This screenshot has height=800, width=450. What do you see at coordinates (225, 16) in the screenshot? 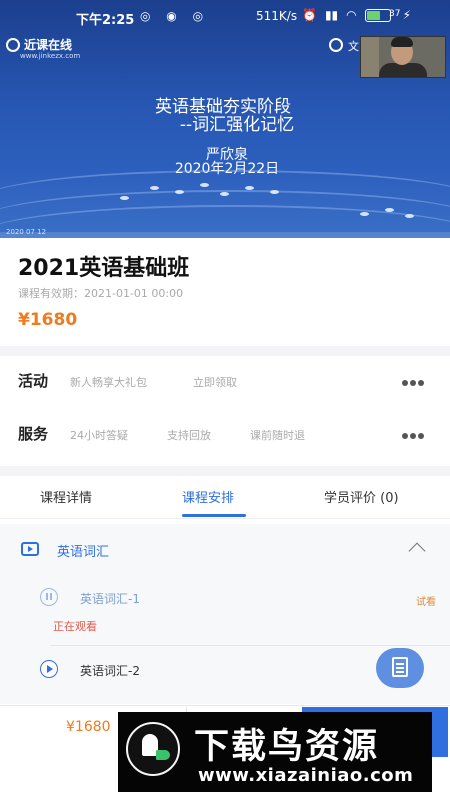
I see `status-bar: 下午2:25 ◎ ◉ ◎ 511K/s ⏰ ▮▮ ◠ 37 ⚡` at bounding box center [225, 16].